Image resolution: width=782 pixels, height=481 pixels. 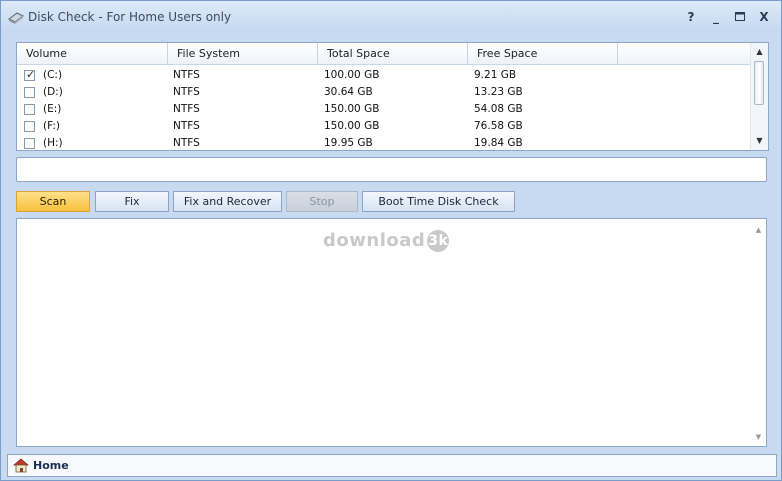 I want to click on watermark-logo: download 3k, so click(x=386, y=241).